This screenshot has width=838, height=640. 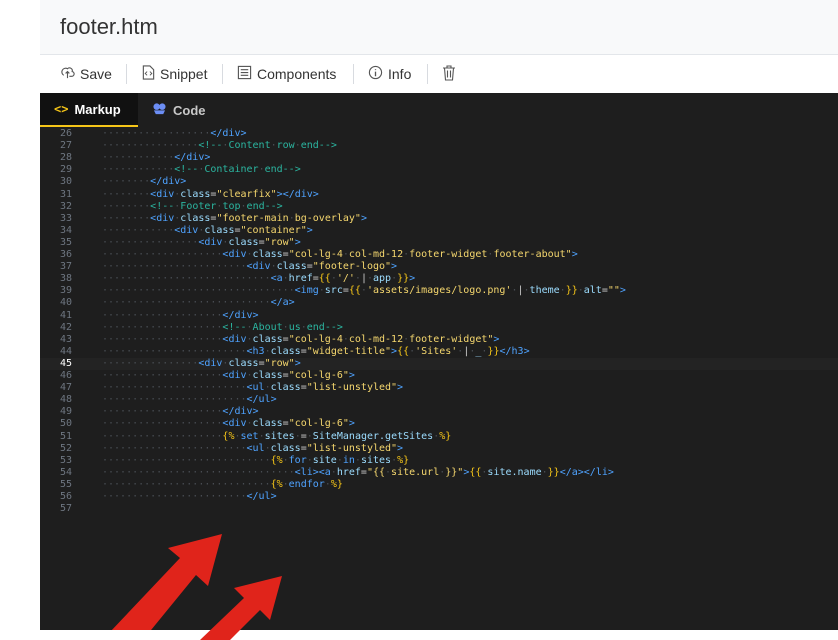 I want to click on line-number: 33, so click(x=66, y=218).